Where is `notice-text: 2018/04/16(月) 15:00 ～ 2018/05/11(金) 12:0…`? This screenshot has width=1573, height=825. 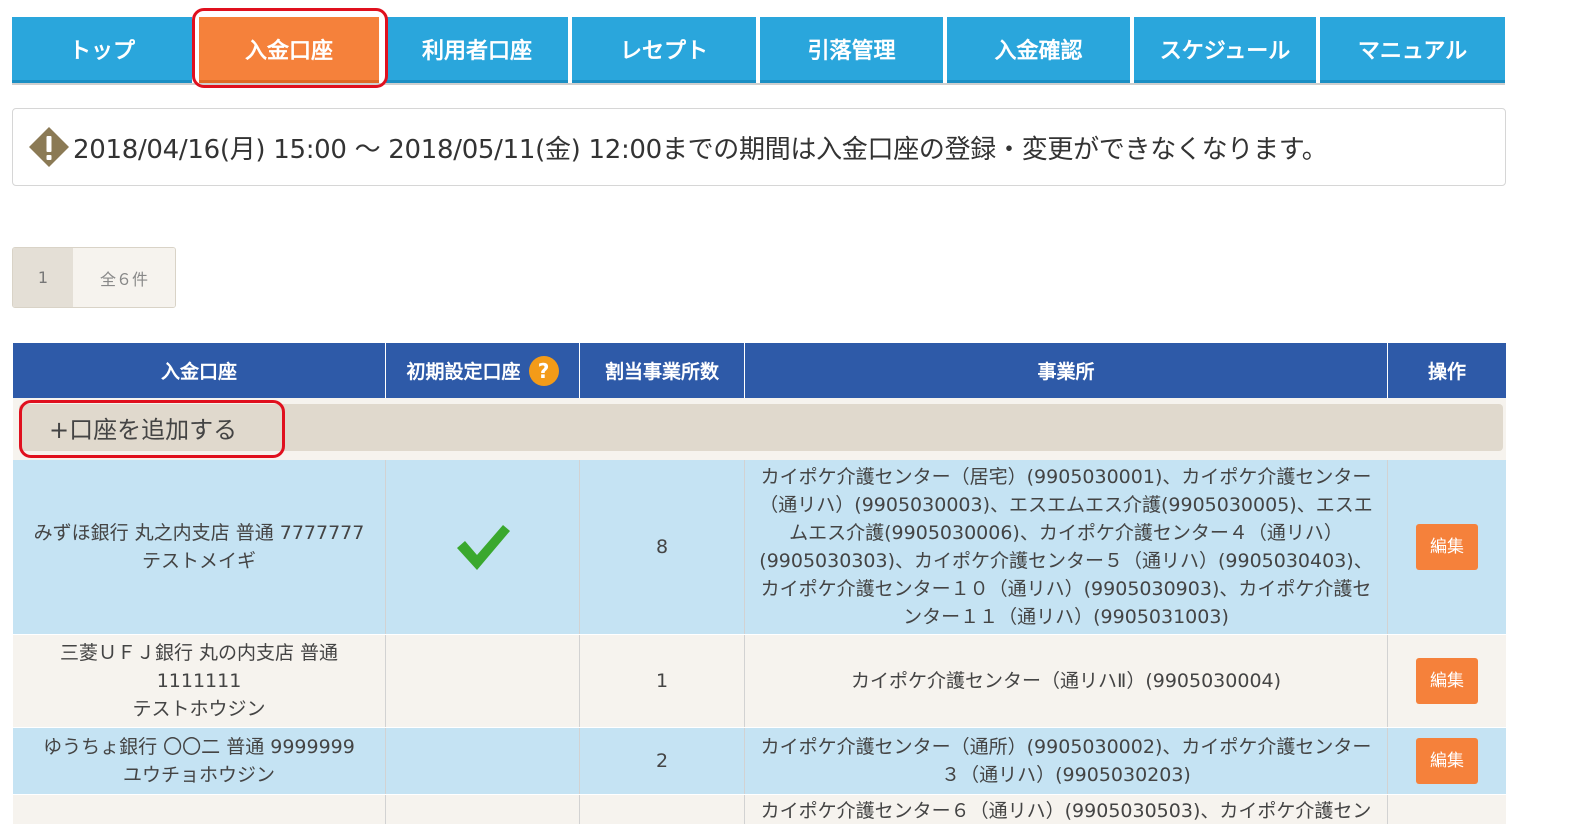 notice-text: 2018/04/16(月) 15:00 ～ 2018/05/11(金) 12:0… is located at coordinates (700, 149).